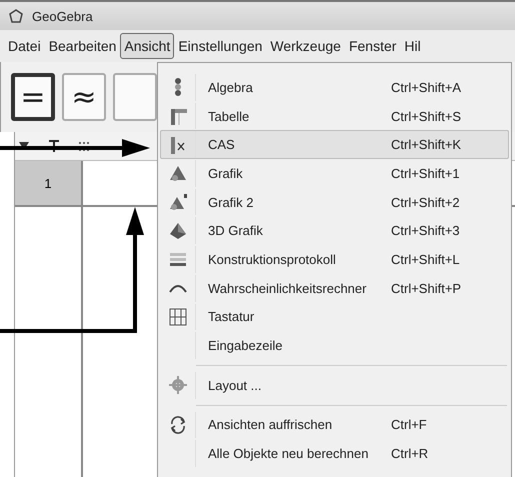  I want to click on menu-item: 3D Grafik Ctrl+Shift+3, so click(334, 231).